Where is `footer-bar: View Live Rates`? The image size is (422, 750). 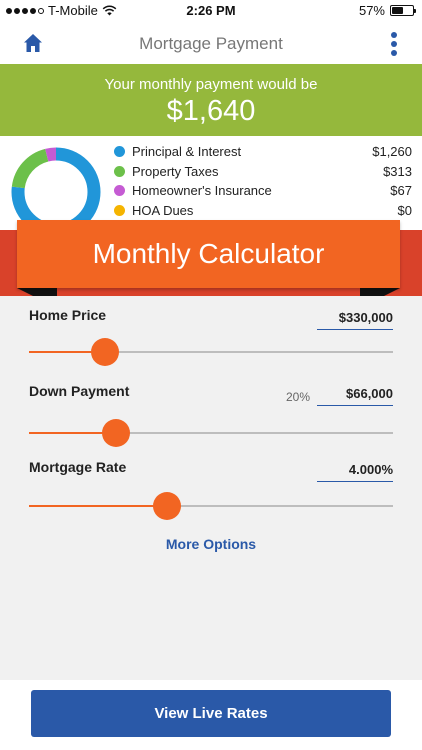
footer-bar: View Live Rates is located at coordinates (211, 715).